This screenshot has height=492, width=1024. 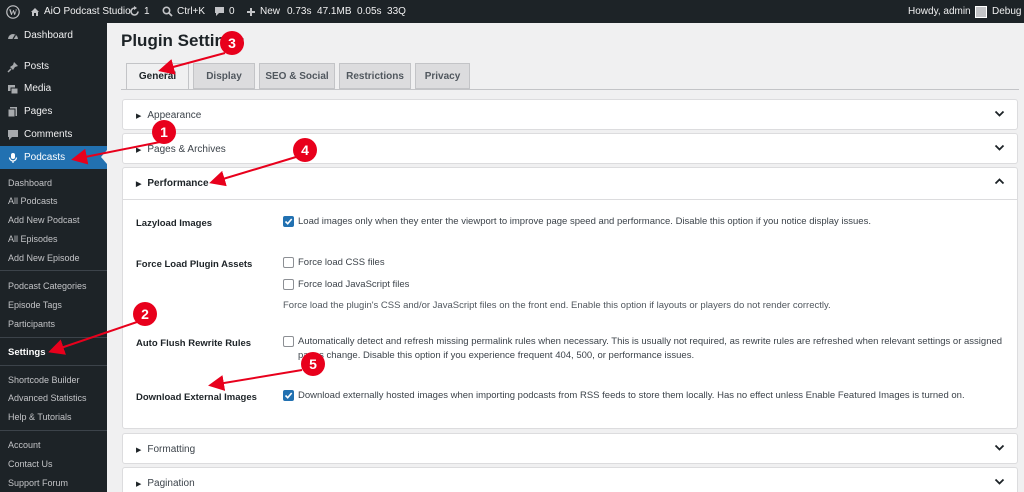 What do you see at coordinates (939, 11) in the screenshot?
I see `howdy-text: Howdy, admin` at bounding box center [939, 11].